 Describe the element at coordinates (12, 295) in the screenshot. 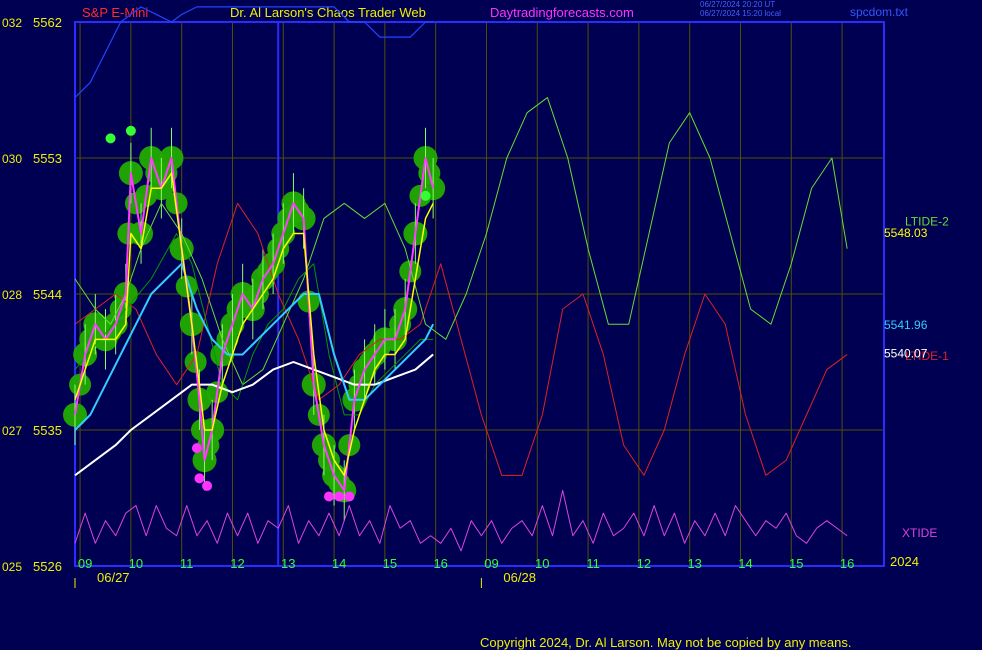

I see `y-tick-label-left: 028` at that location.